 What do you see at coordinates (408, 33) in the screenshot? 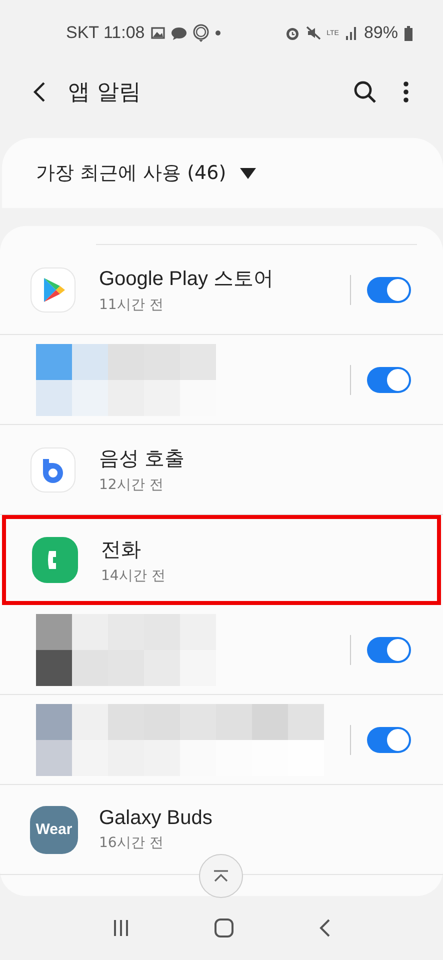
I see `battery-icon` at bounding box center [408, 33].